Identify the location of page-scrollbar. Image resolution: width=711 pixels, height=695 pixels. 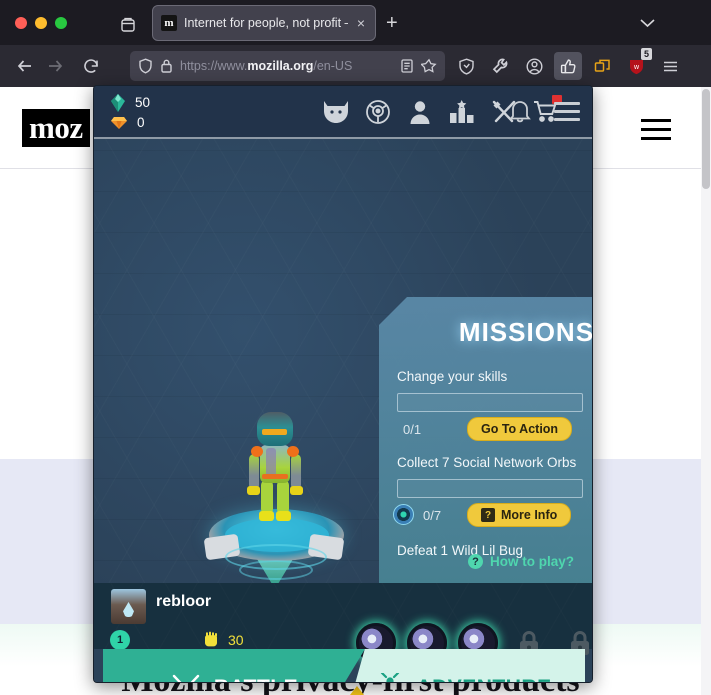
(706, 391).